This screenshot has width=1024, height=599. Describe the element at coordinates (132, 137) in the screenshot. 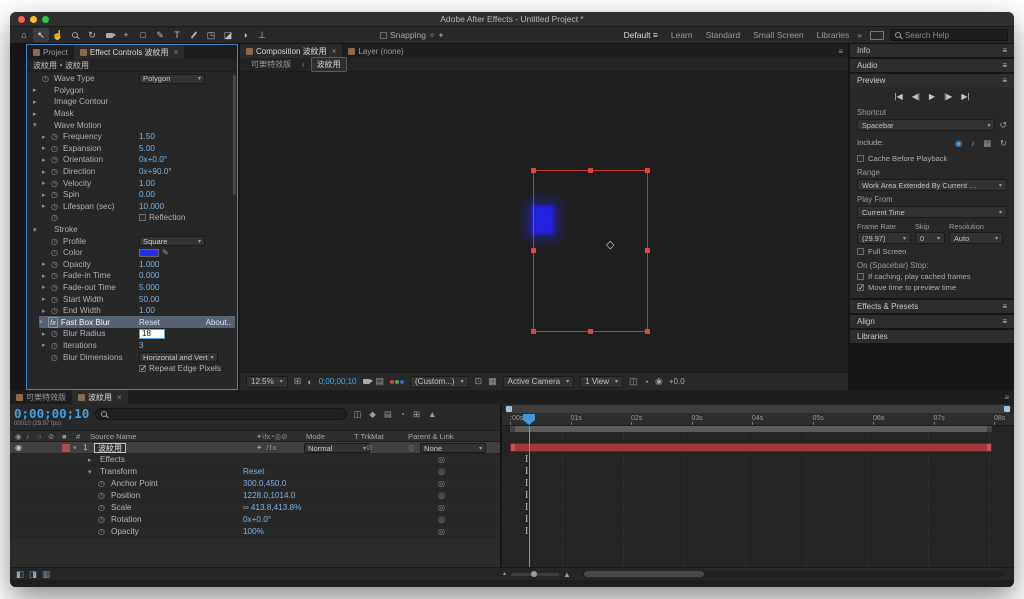

I see `ec-row-frequency: ▸ ◷ Frequency 1.50` at that location.